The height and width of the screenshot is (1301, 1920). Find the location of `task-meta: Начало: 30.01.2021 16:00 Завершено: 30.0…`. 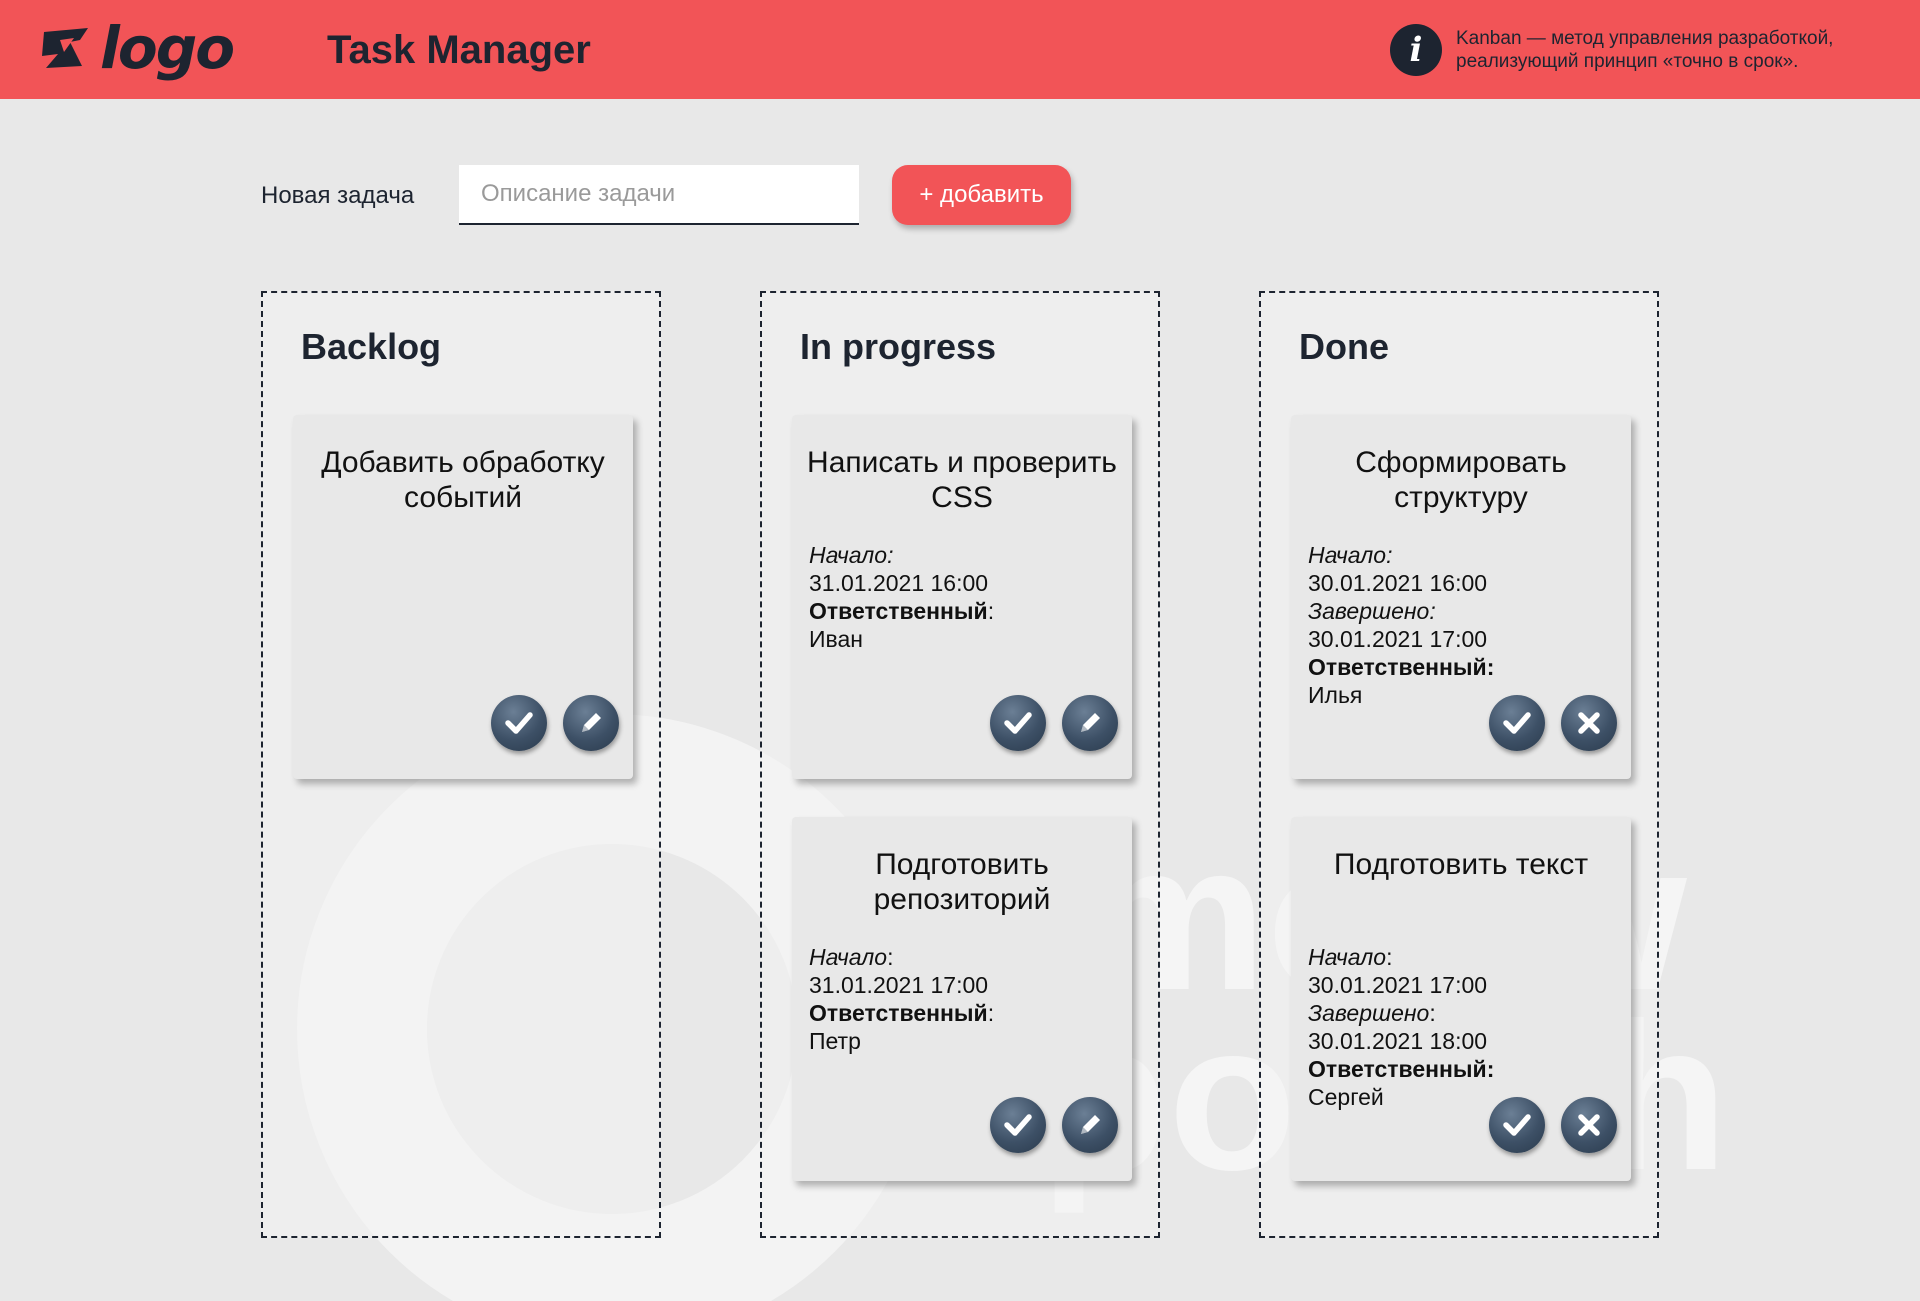

task-meta: Начало: 30.01.2021 16:00 Завершено: 30.0… is located at coordinates (1401, 625).